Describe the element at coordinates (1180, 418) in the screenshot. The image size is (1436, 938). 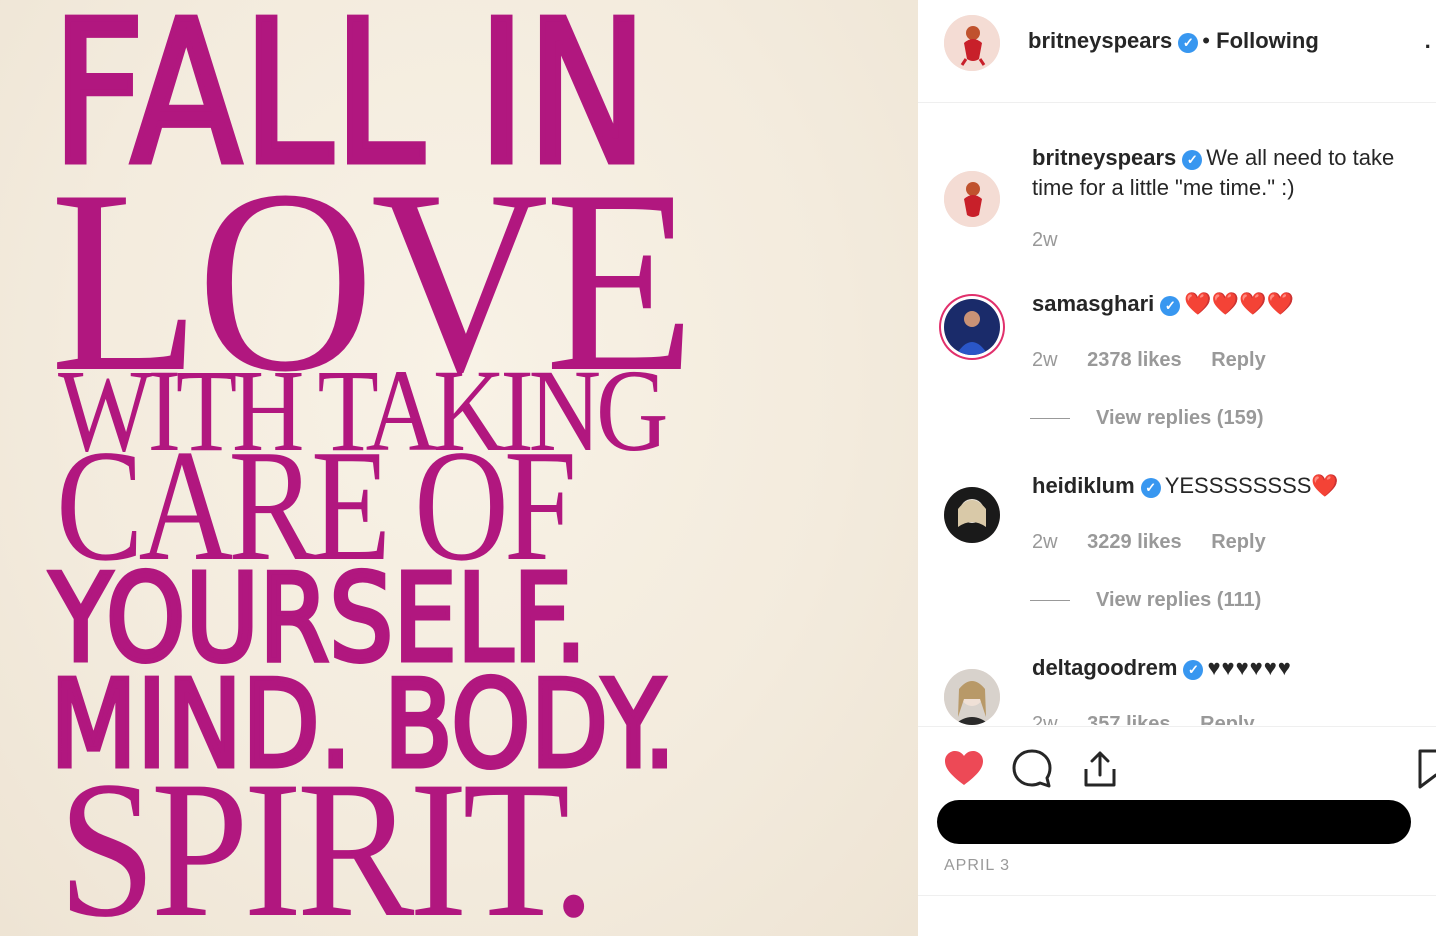
I see `view-replies-label: View replies (159)` at that location.